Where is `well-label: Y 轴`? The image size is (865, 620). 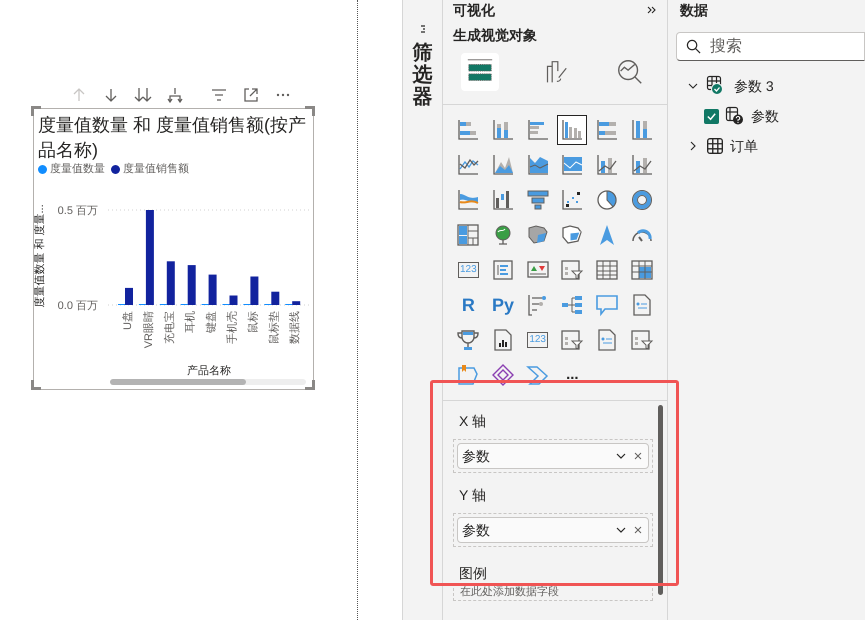 well-label: Y 轴 is located at coordinates (473, 495).